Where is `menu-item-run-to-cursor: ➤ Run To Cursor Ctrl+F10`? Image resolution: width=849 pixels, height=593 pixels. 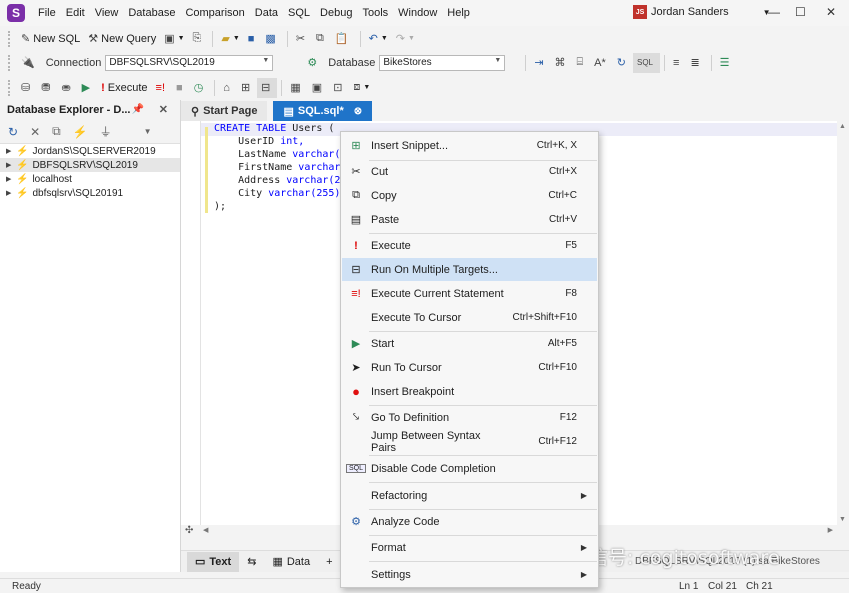
menu-item-run-to-cursor: ➤ Run To Cursor Ctrl+F10 is located at coordinates (469, 367).